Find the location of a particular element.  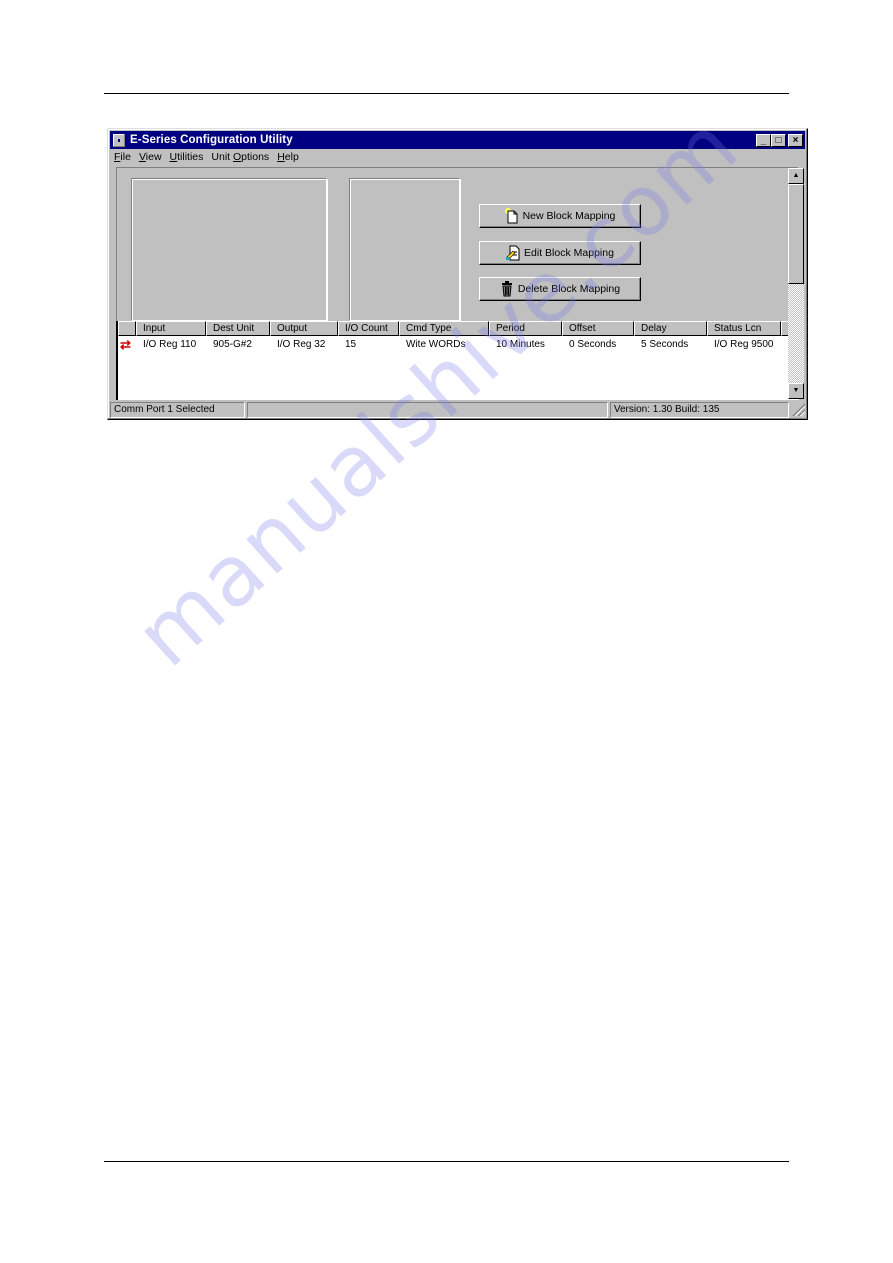

cell-dest-unit: 905-G#2 is located at coordinates (232, 344).